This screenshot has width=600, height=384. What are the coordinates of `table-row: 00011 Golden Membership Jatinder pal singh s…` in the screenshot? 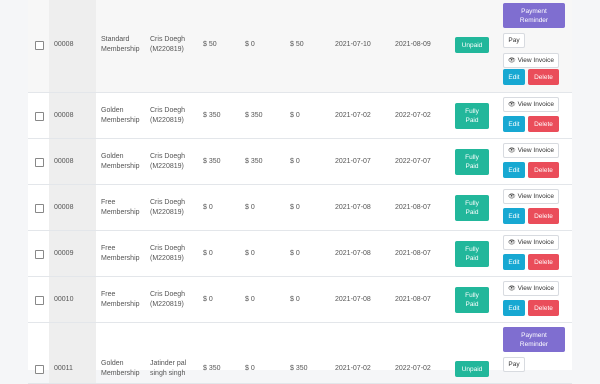 It's located at (300, 353).